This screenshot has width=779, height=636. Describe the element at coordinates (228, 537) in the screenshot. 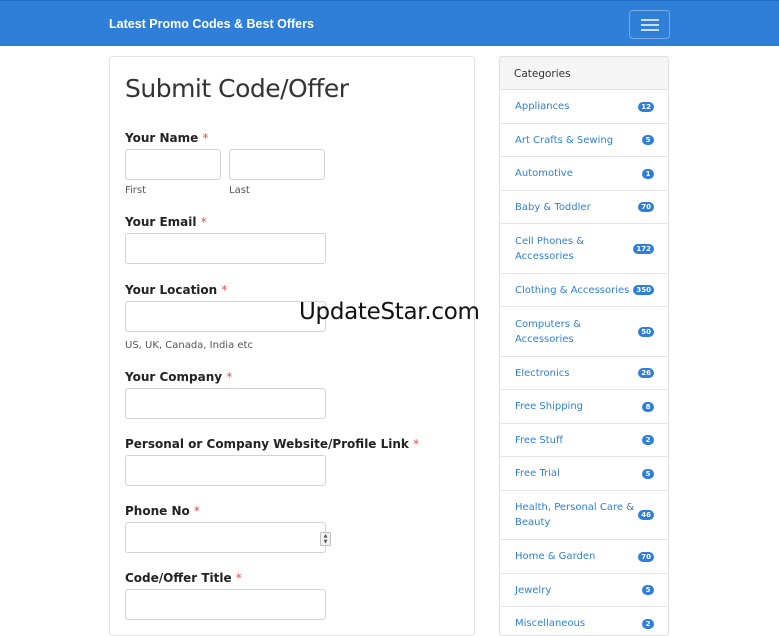

I see `phone-input: ▲ ▼` at that location.